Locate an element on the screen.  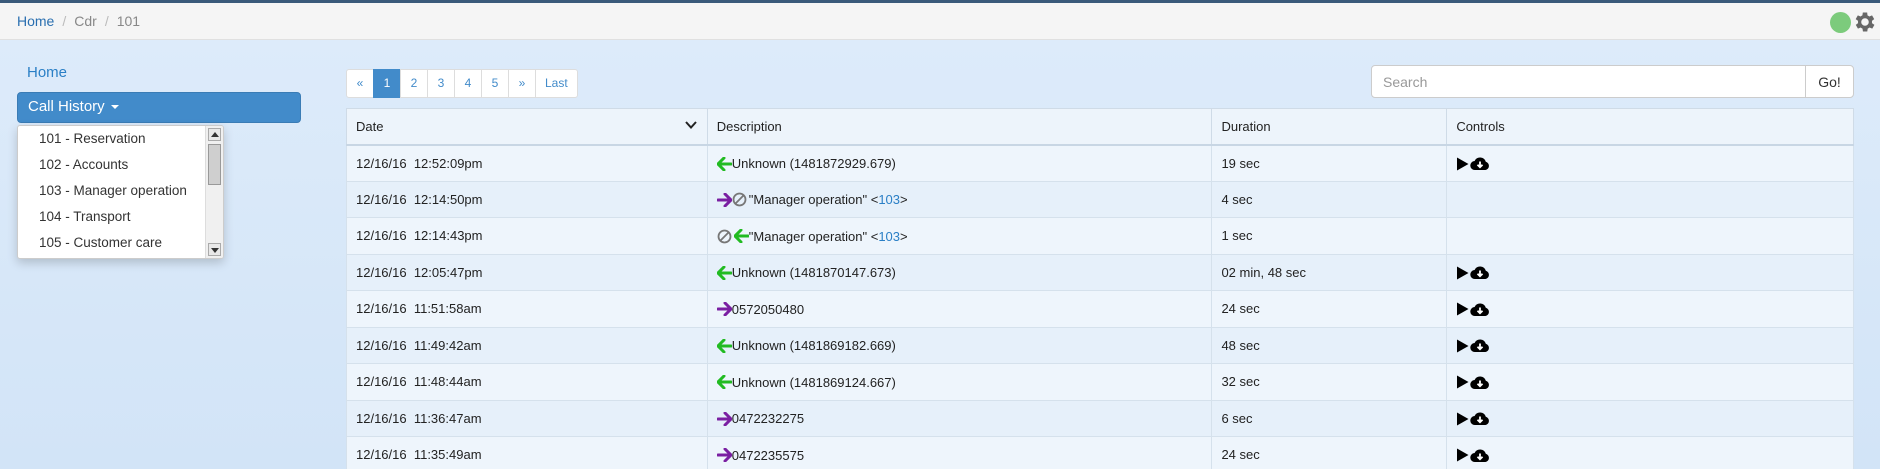
cell-description: 0472235575 is located at coordinates (959, 452).